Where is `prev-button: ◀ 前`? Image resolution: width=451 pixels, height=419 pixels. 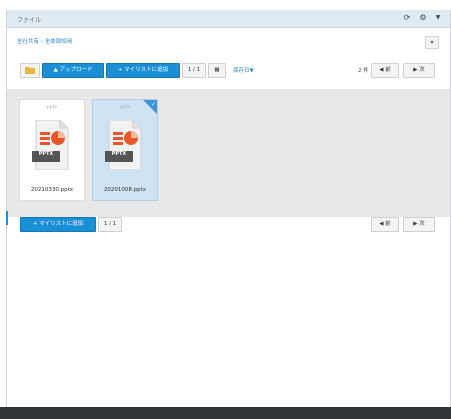
prev-button: ◀ 前 is located at coordinates (385, 70).